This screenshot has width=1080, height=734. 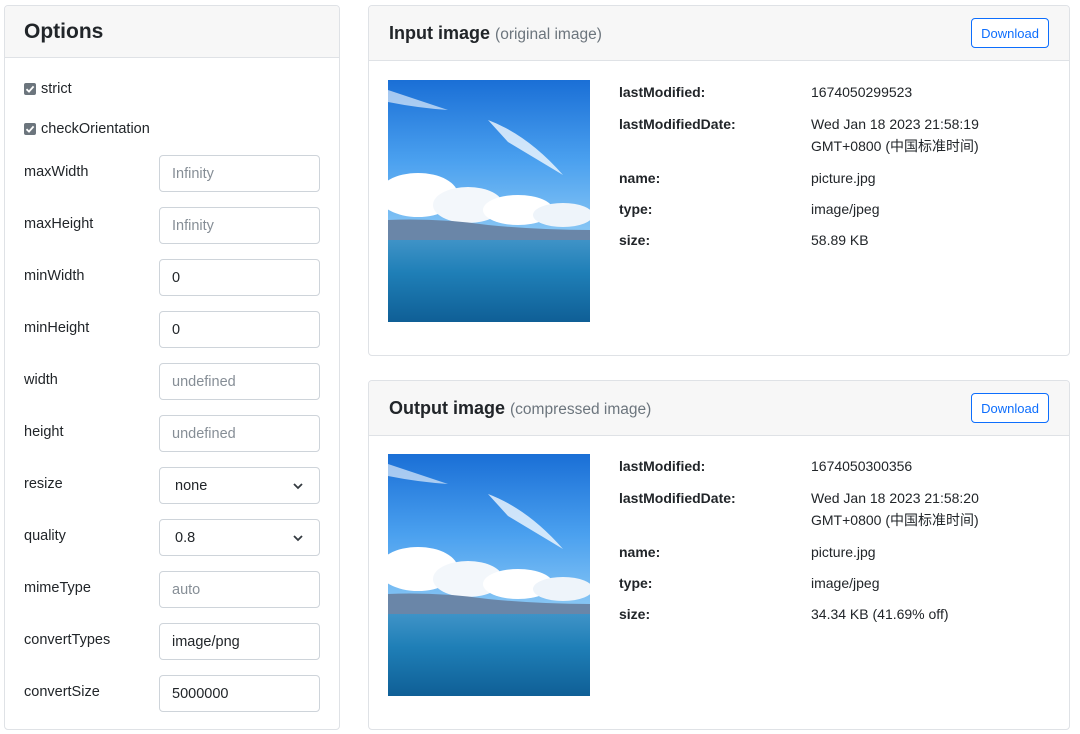 I want to click on field-convert-types: convertTypes, so click(x=172, y=641).